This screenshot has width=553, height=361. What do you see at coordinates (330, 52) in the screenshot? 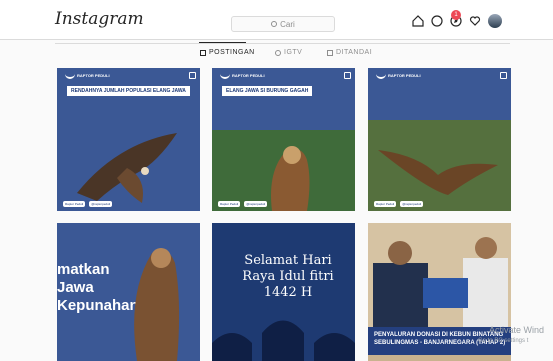
I see `tagged-icon` at bounding box center [330, 52].